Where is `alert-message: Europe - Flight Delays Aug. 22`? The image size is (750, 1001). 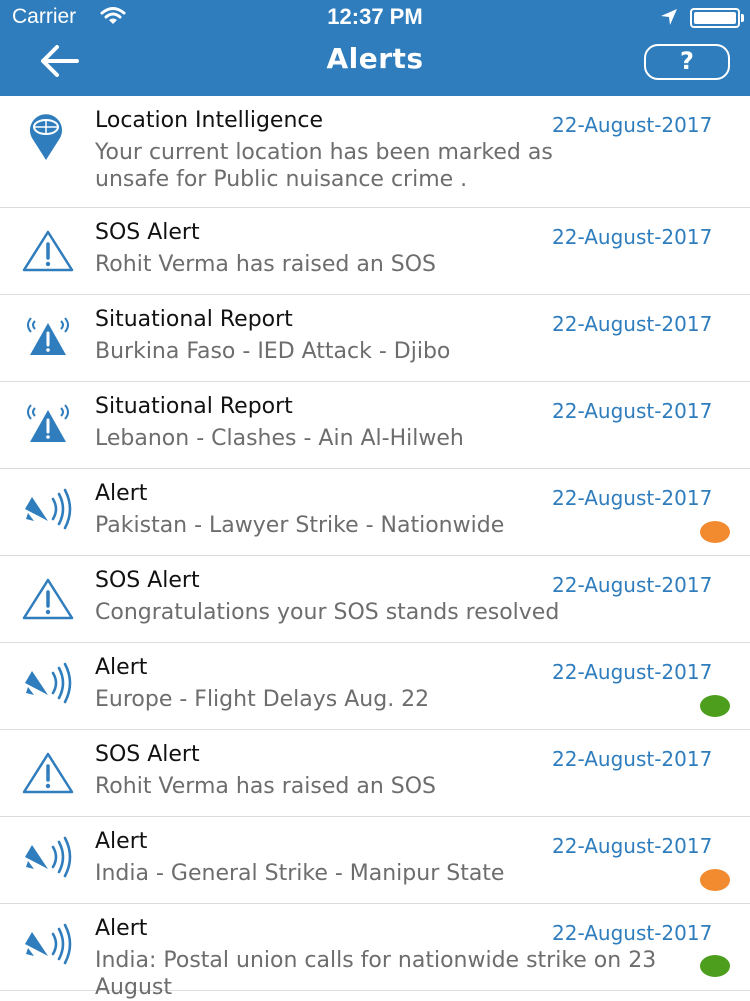 alert-message: Europe - Flight Delays Aug. 22 is located at coordinates (262, 699).